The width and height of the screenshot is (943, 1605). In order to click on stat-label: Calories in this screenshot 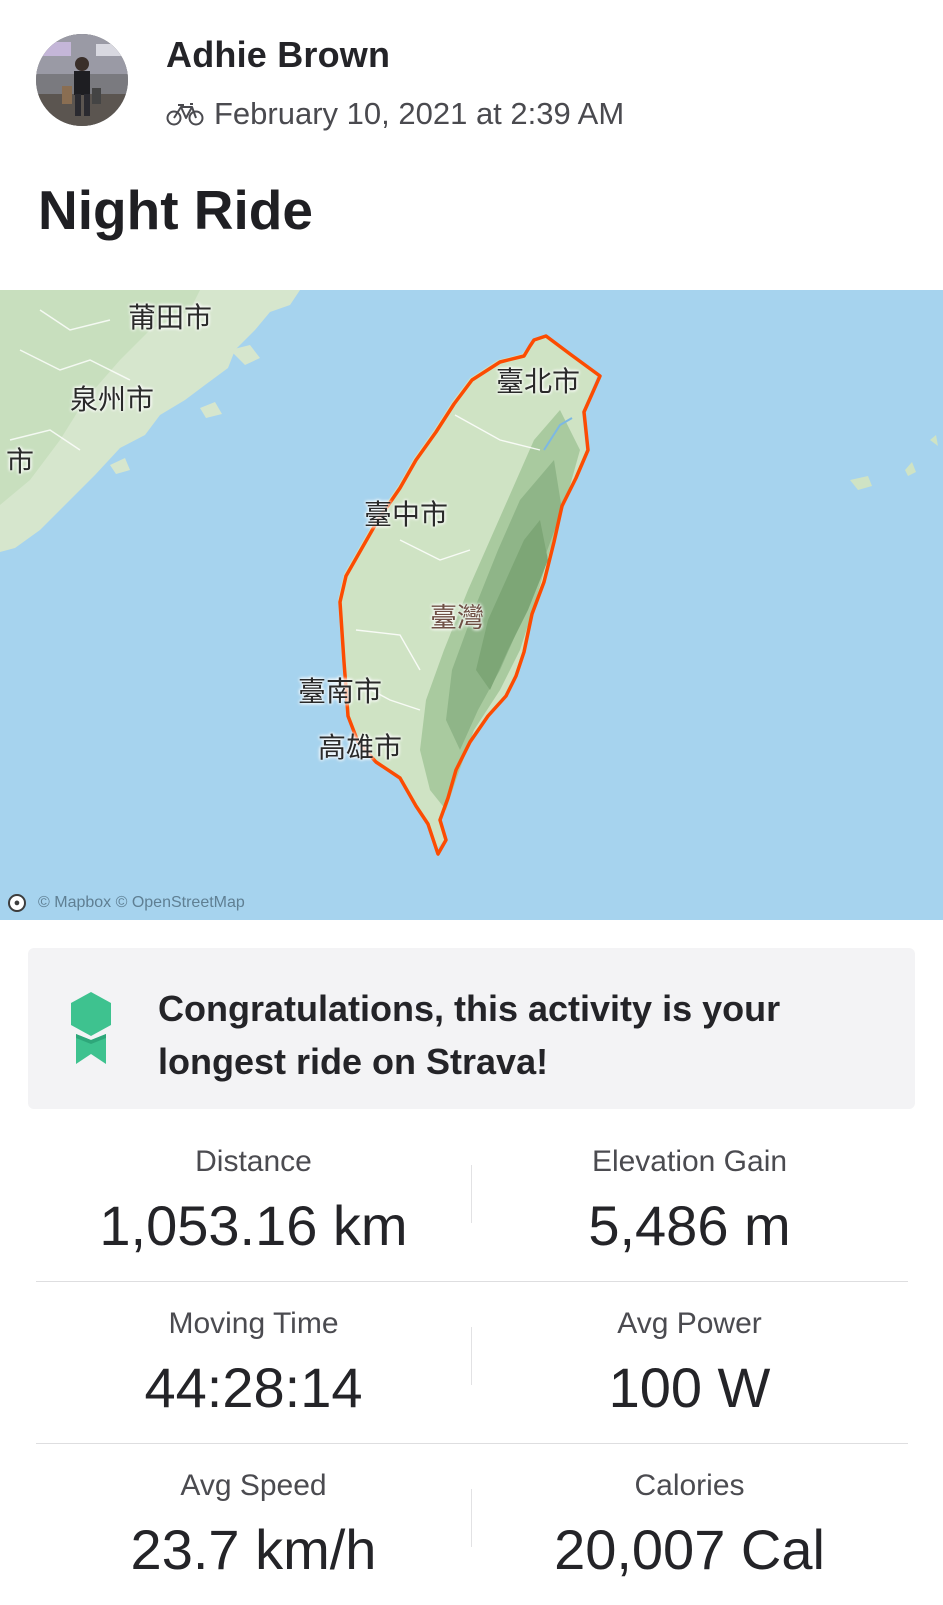, I will do `click(689, 1485)`.